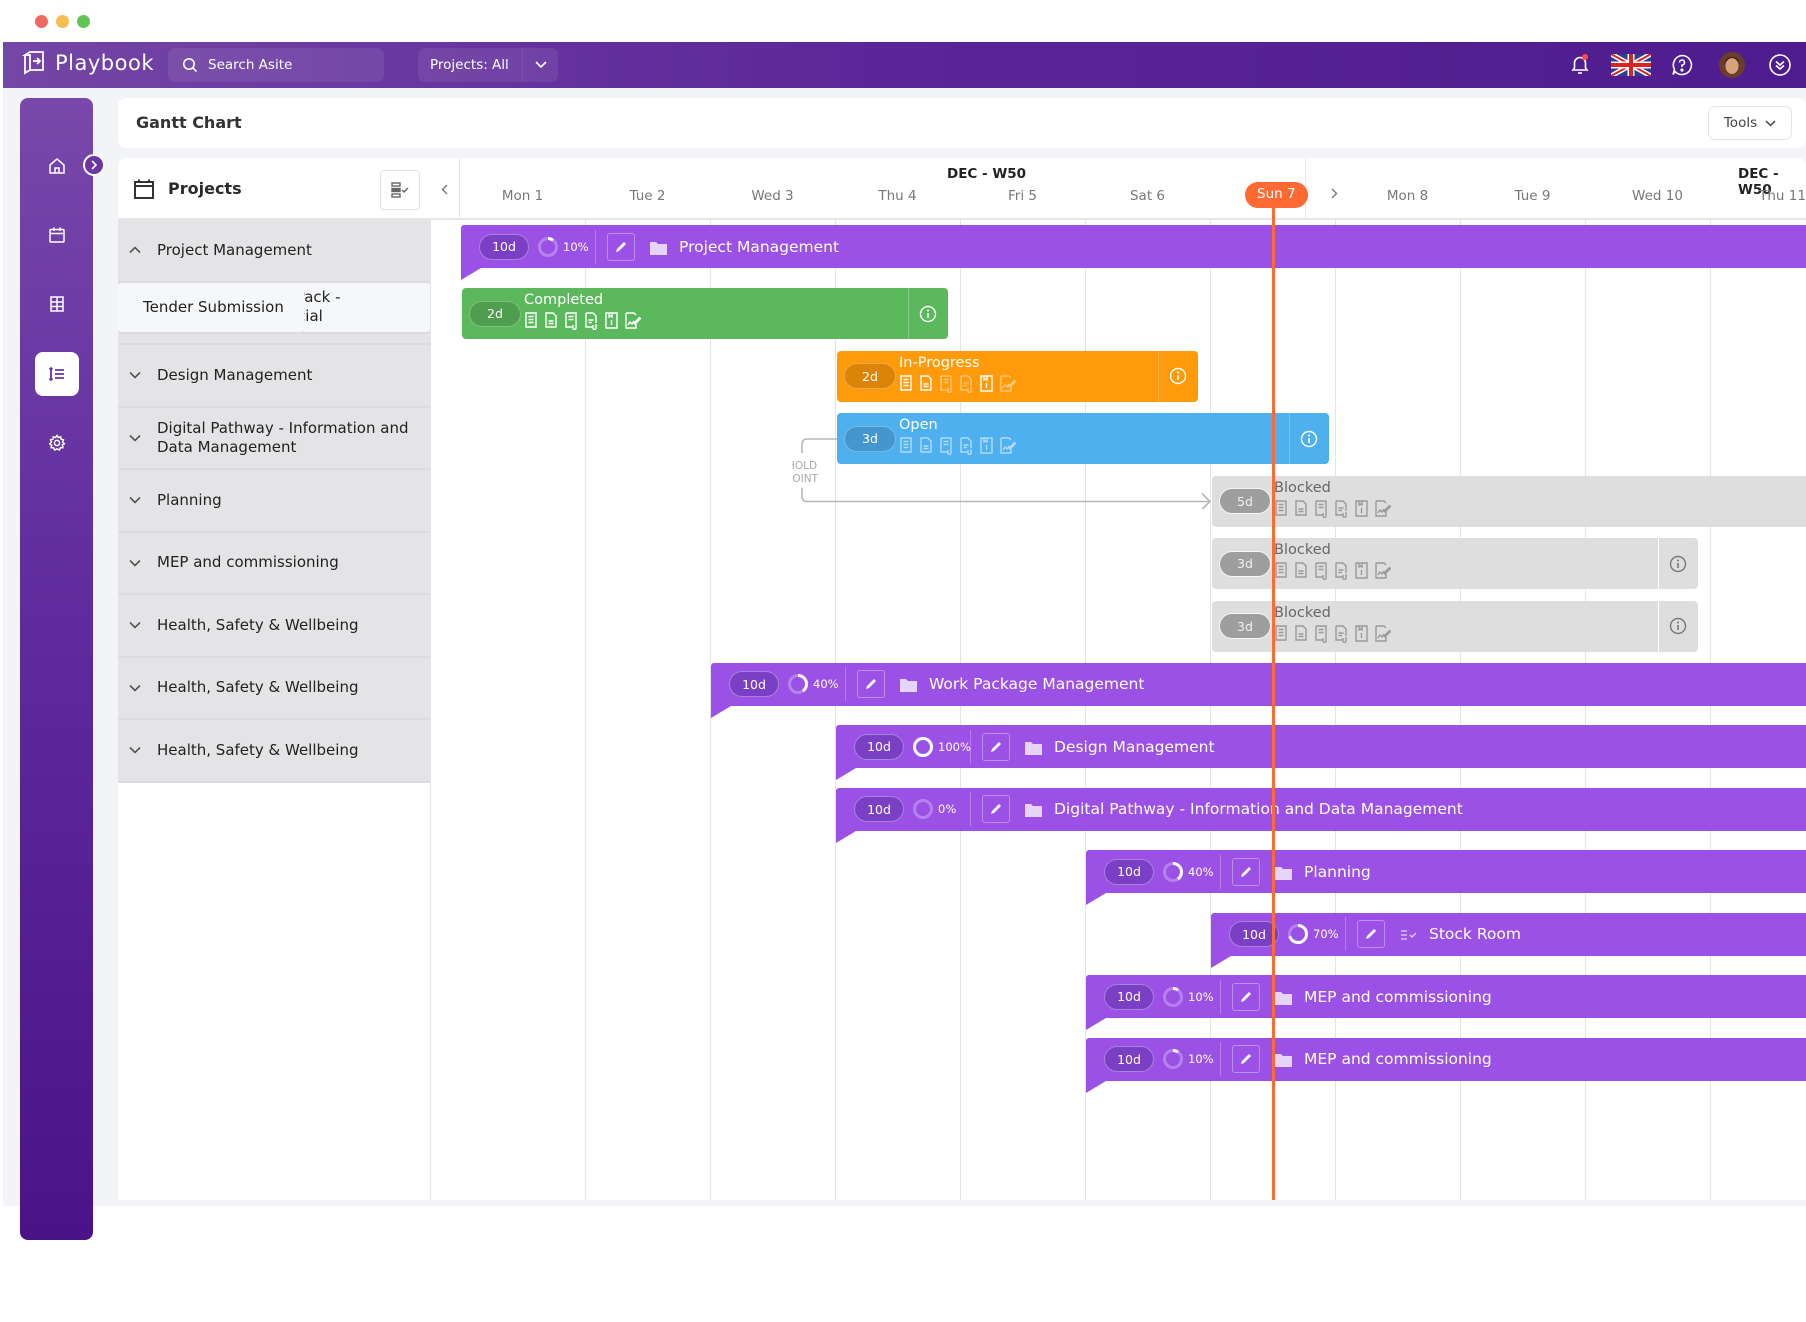 The image size is (1806, 1322). What do you see at coordinates (1258, 690) in the screenshot?
I see `group-bar: 10d 40% Work Package Management` at bounding box center [1258, 690].